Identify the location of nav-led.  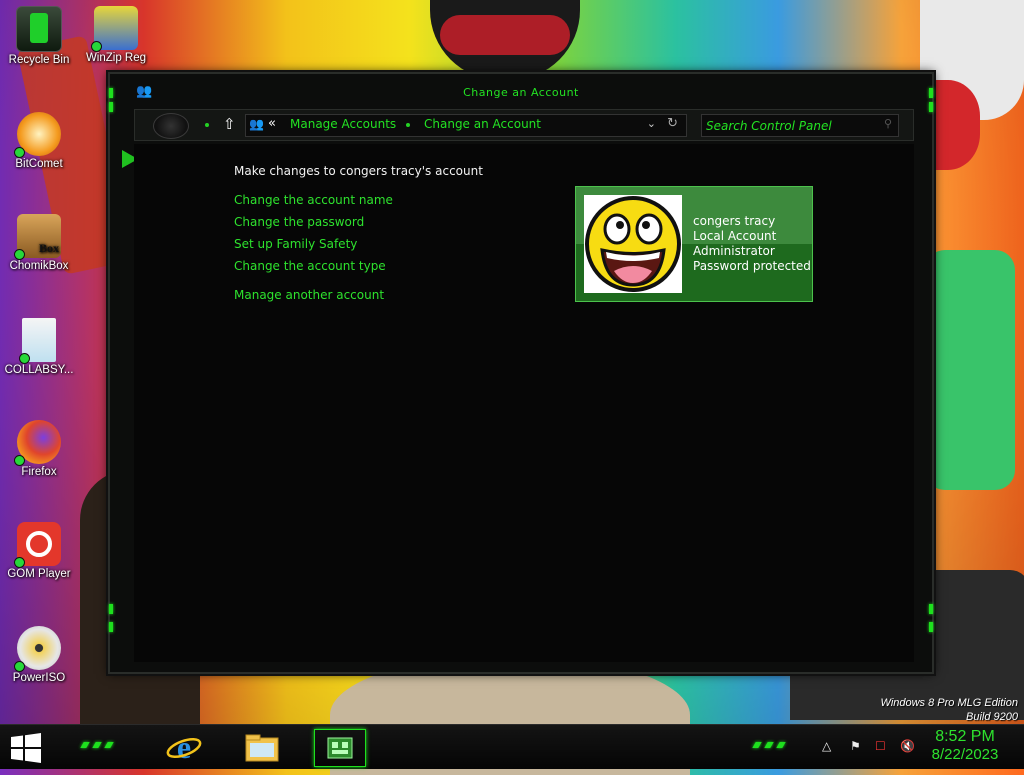
(207, 125).